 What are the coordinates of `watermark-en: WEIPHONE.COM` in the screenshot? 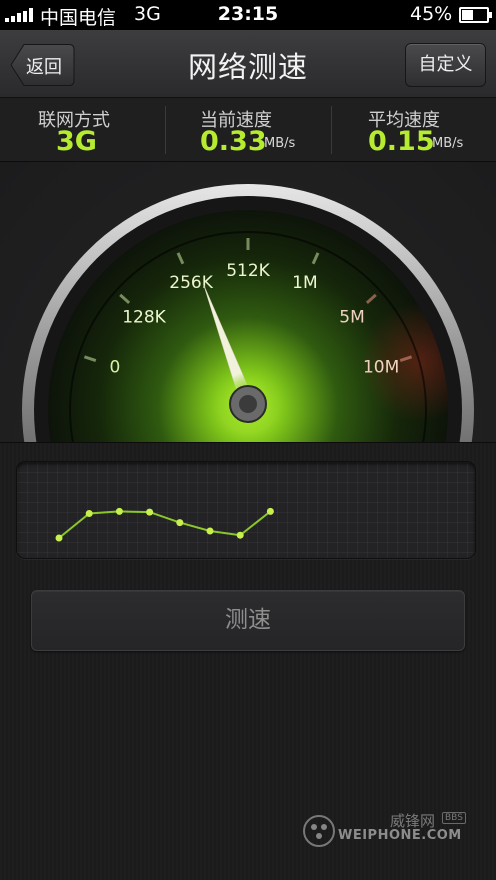 It's located at (400, 835).